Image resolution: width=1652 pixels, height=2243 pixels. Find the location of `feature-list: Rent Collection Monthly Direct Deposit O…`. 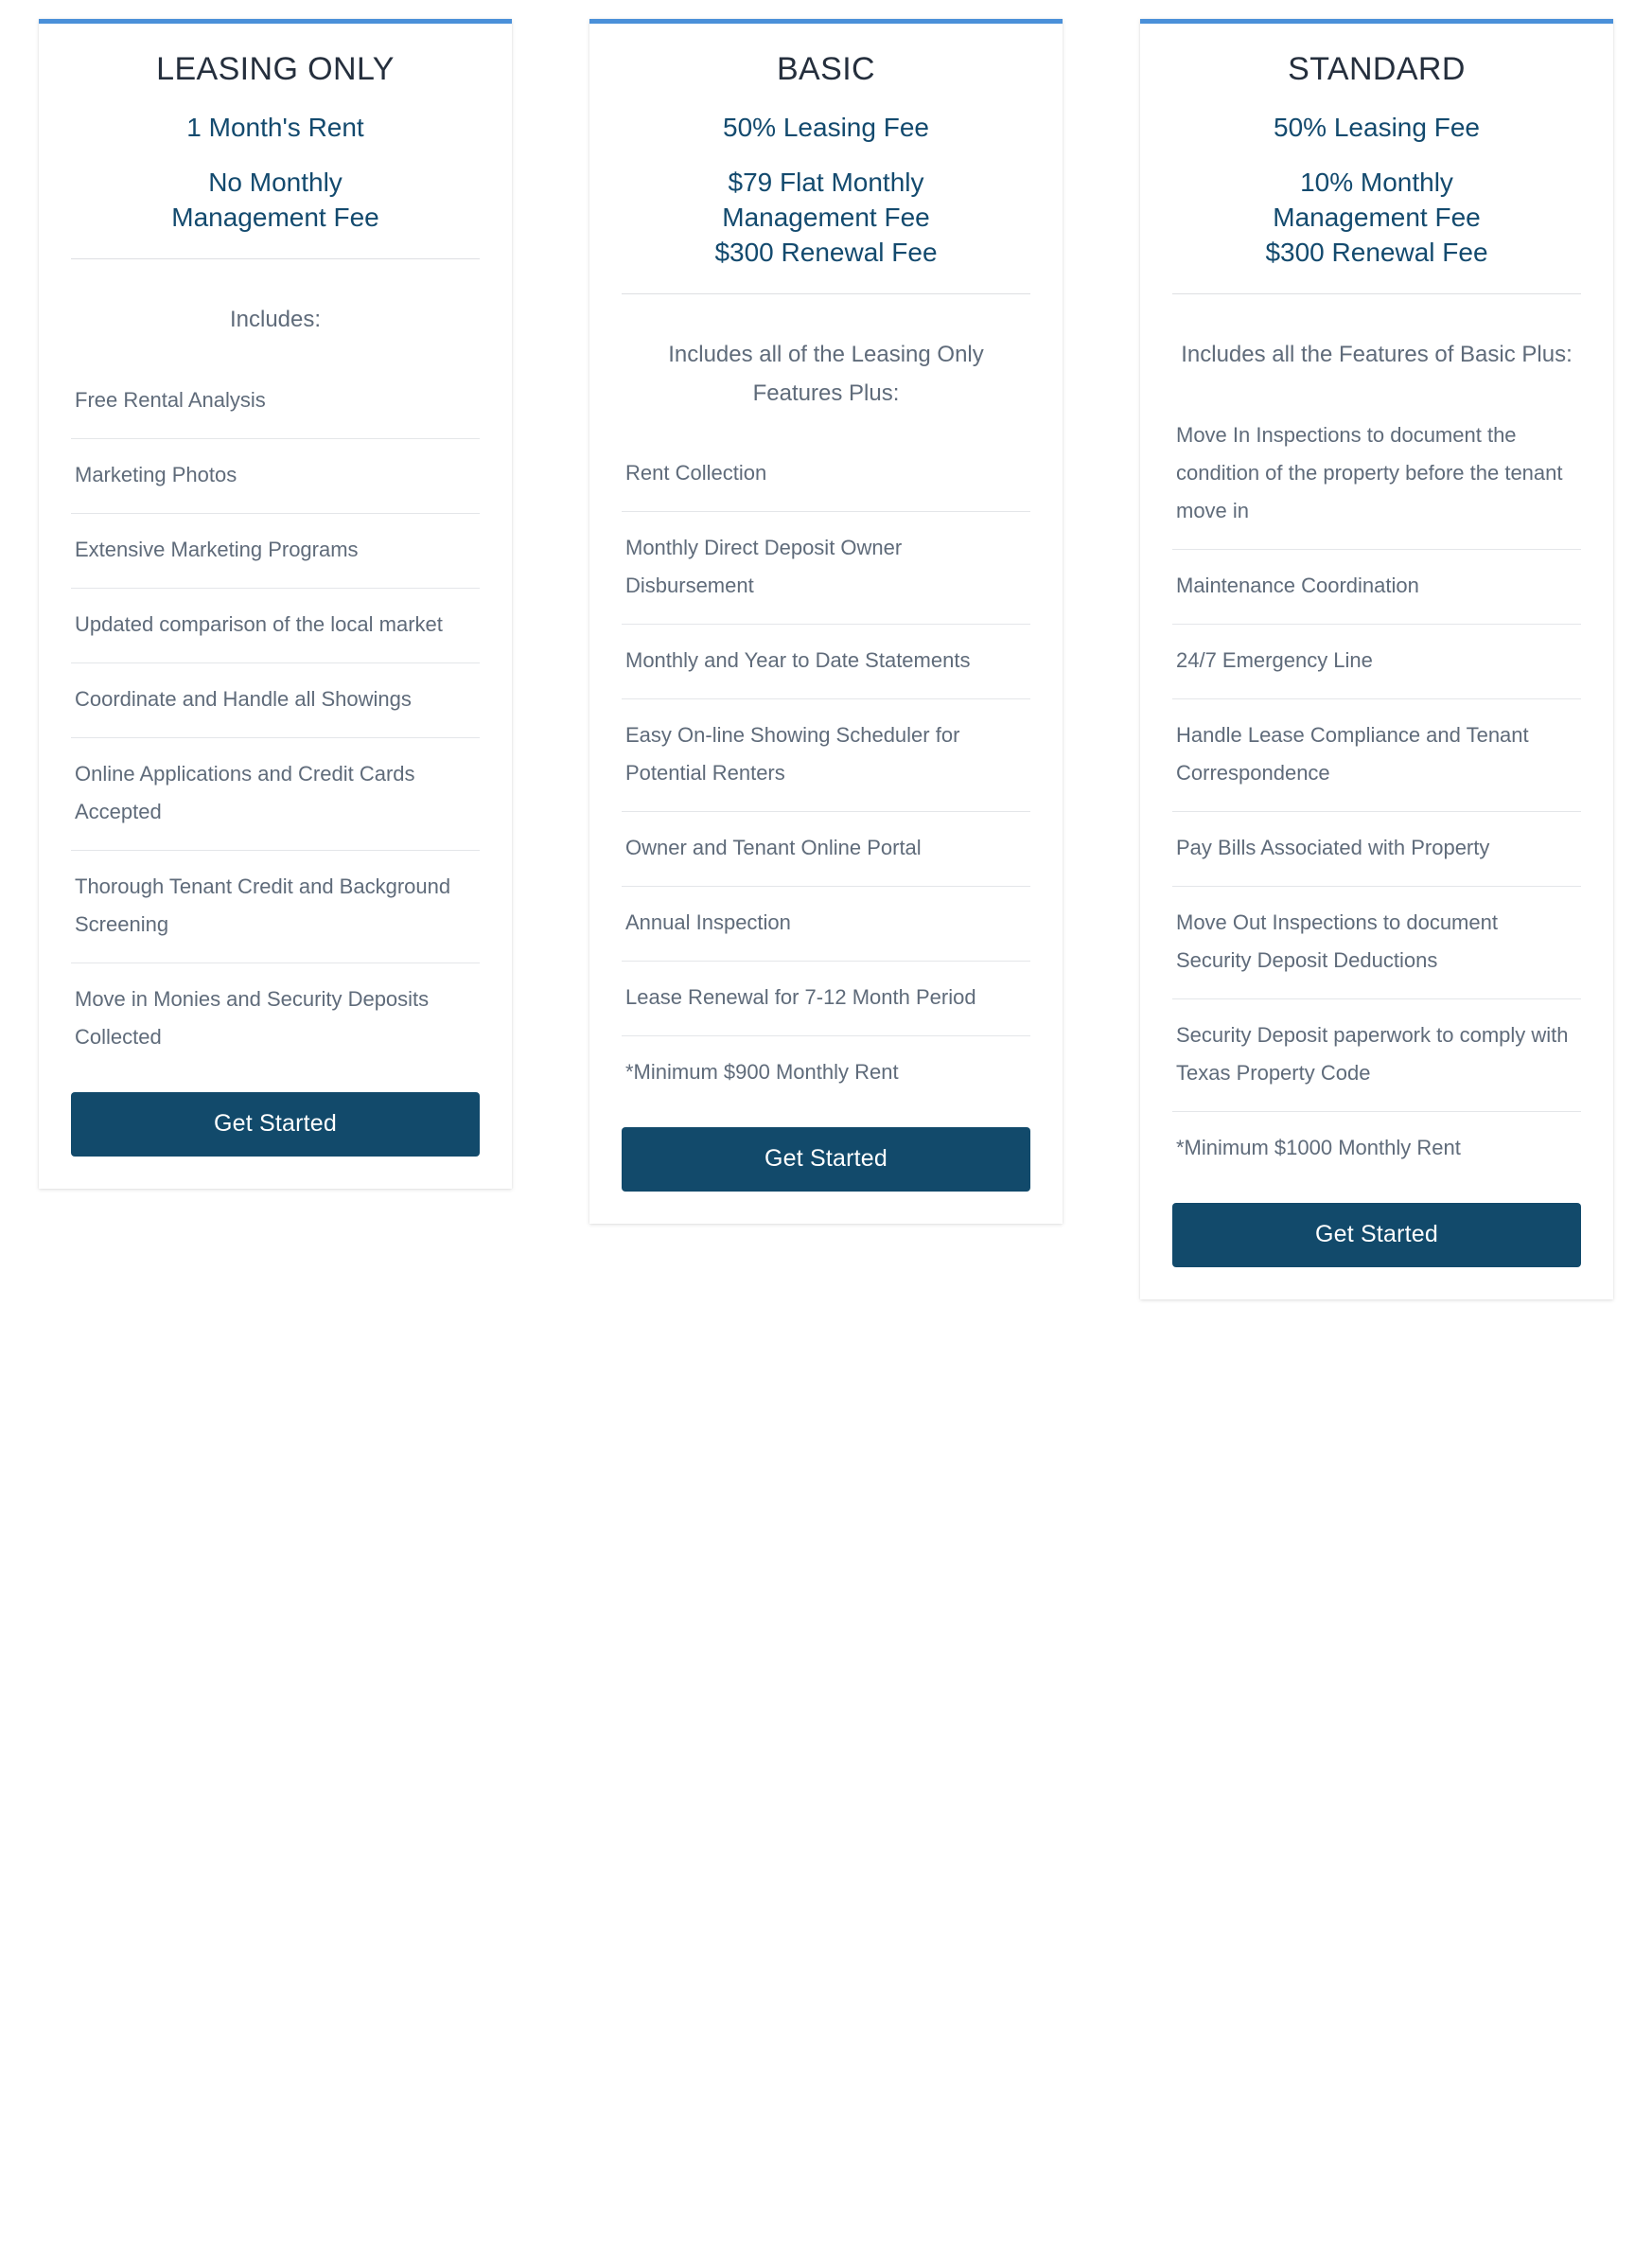

feature-list: Rent Collection Monthly Direct Deposit O… is located at coordinates (826, 782).